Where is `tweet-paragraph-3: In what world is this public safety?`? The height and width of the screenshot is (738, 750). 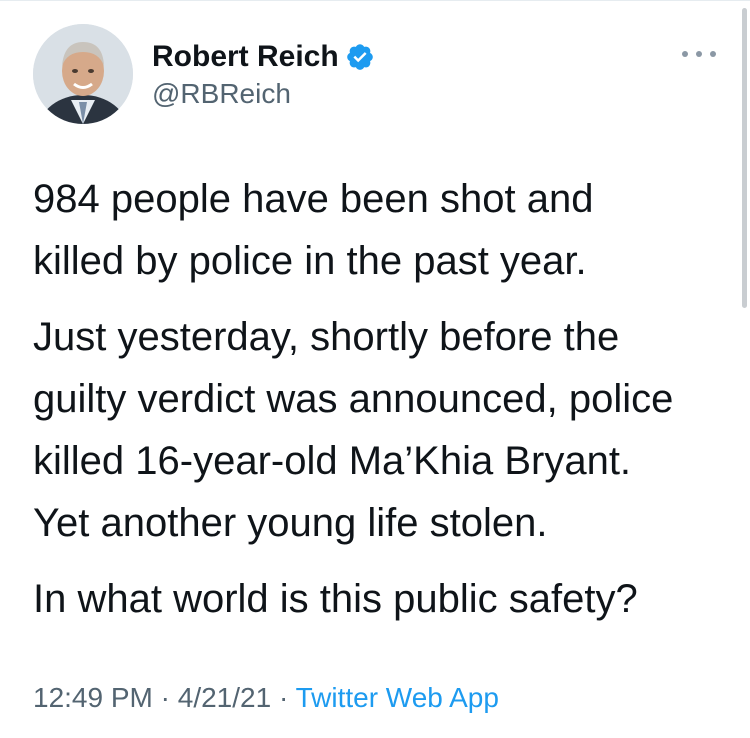 tweet-paragraph-3: In what world is this public safety? is located at coordinates (378, 599).